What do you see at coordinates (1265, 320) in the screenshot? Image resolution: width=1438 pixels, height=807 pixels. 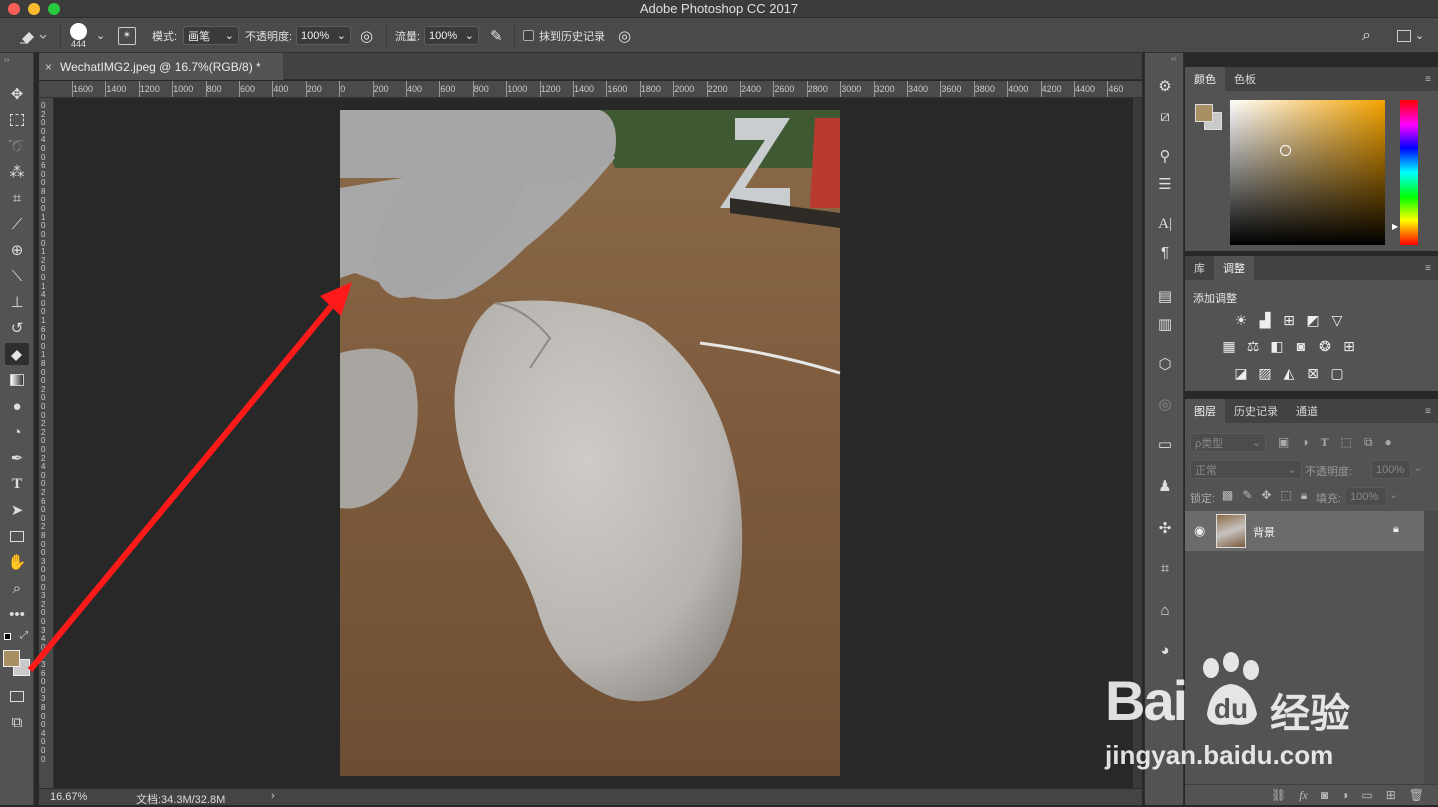 I see `levels-icon: ▟` at bounding box center [1265, 320].